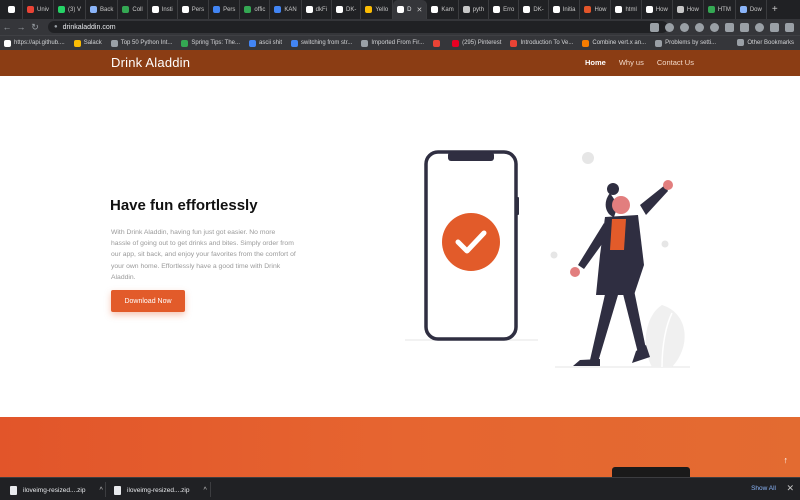 The height and width of the screenshot is (500, 800). I want to click on share-icon, so click(654, 27).